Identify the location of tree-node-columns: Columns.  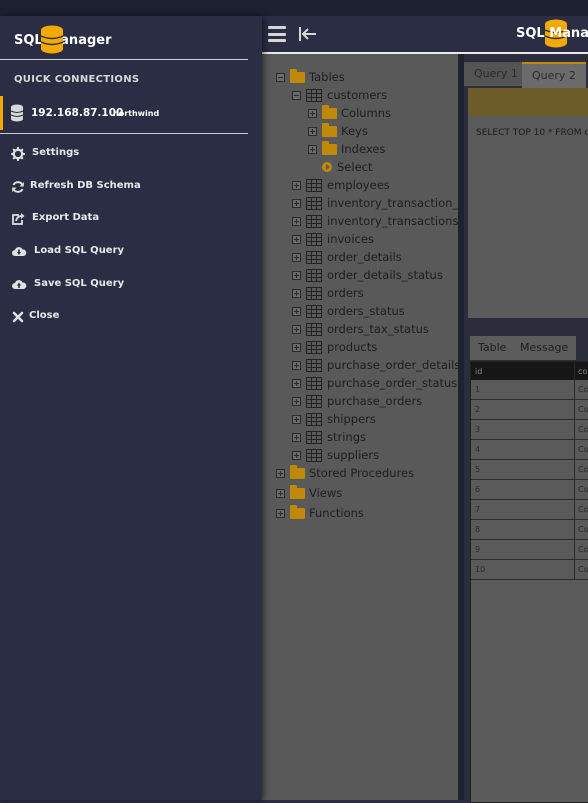
(349, 113).